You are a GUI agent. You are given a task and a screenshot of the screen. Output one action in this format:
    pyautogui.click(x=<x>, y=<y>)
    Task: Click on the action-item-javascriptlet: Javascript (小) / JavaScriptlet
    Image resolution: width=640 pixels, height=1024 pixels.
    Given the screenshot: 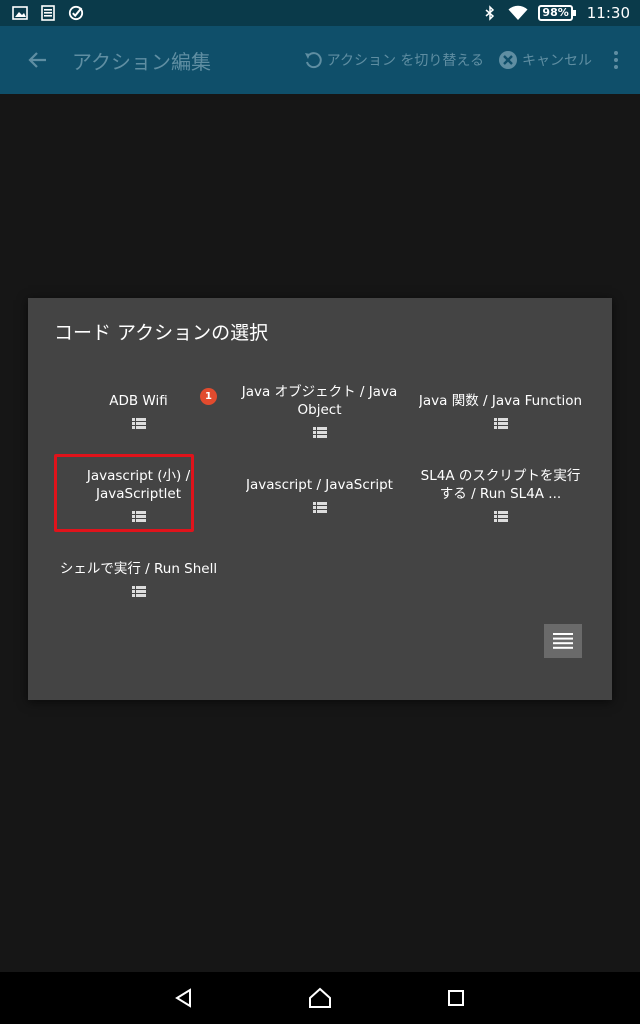 What is the action you would take?
    pyautogui.click(x=138, y=494)
    